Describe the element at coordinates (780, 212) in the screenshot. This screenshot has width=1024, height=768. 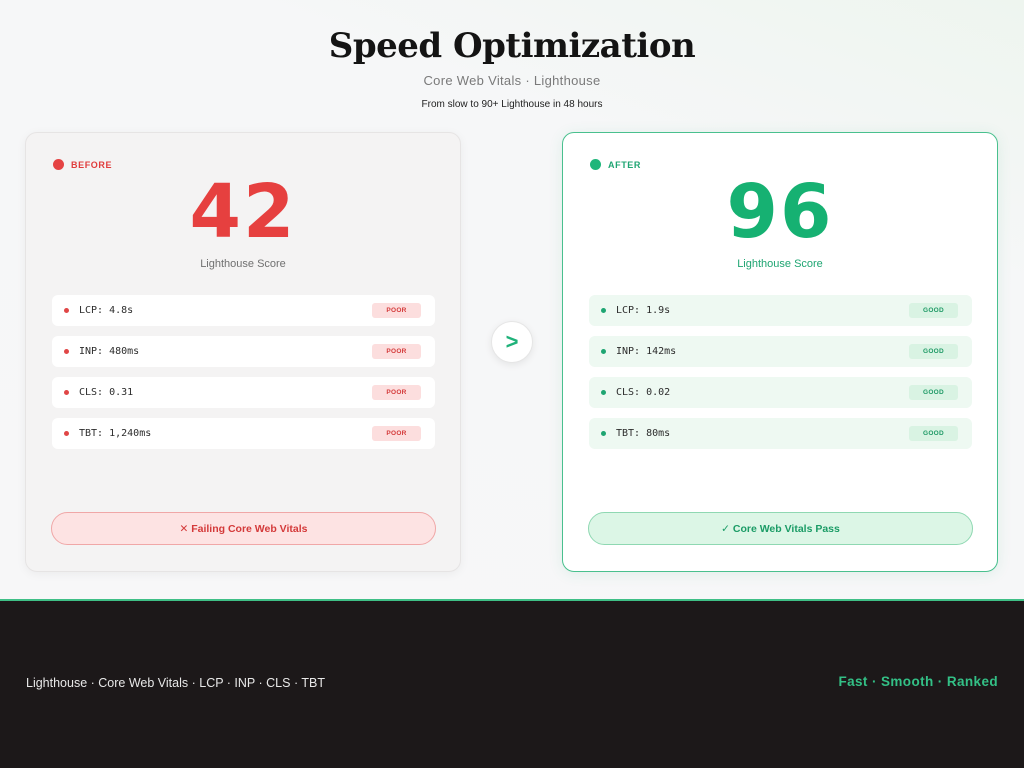
I see `after-score: 96` at that location.